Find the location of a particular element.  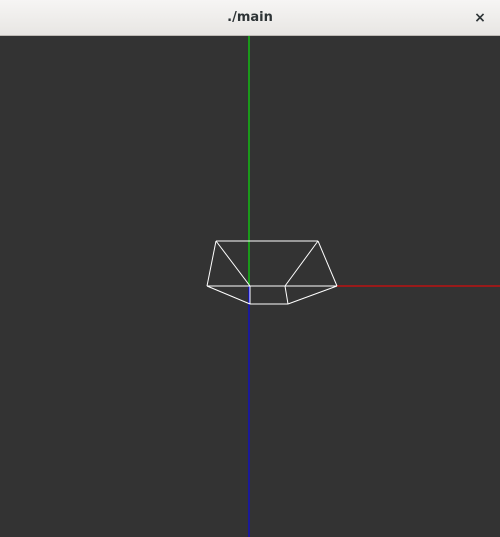

title-bar: ./main × is located at coordinates (250, 18).